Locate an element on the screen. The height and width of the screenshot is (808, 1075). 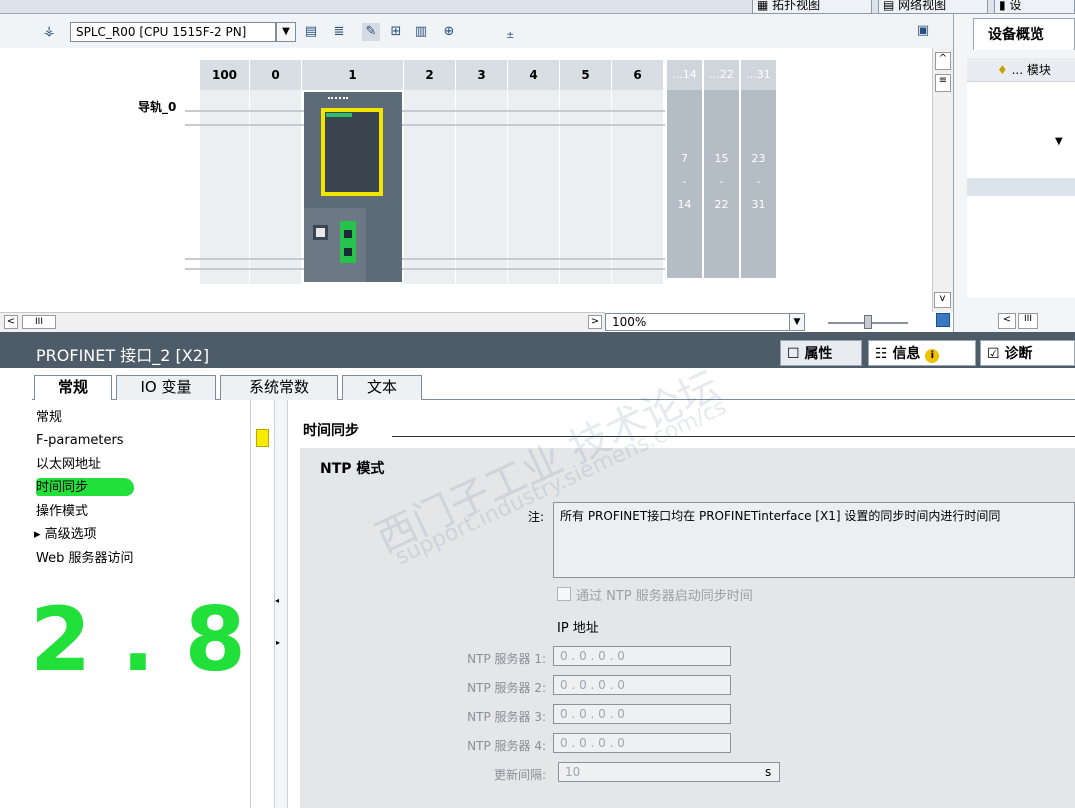
draw-icon: ✎ is located at coordinates (371, 32).